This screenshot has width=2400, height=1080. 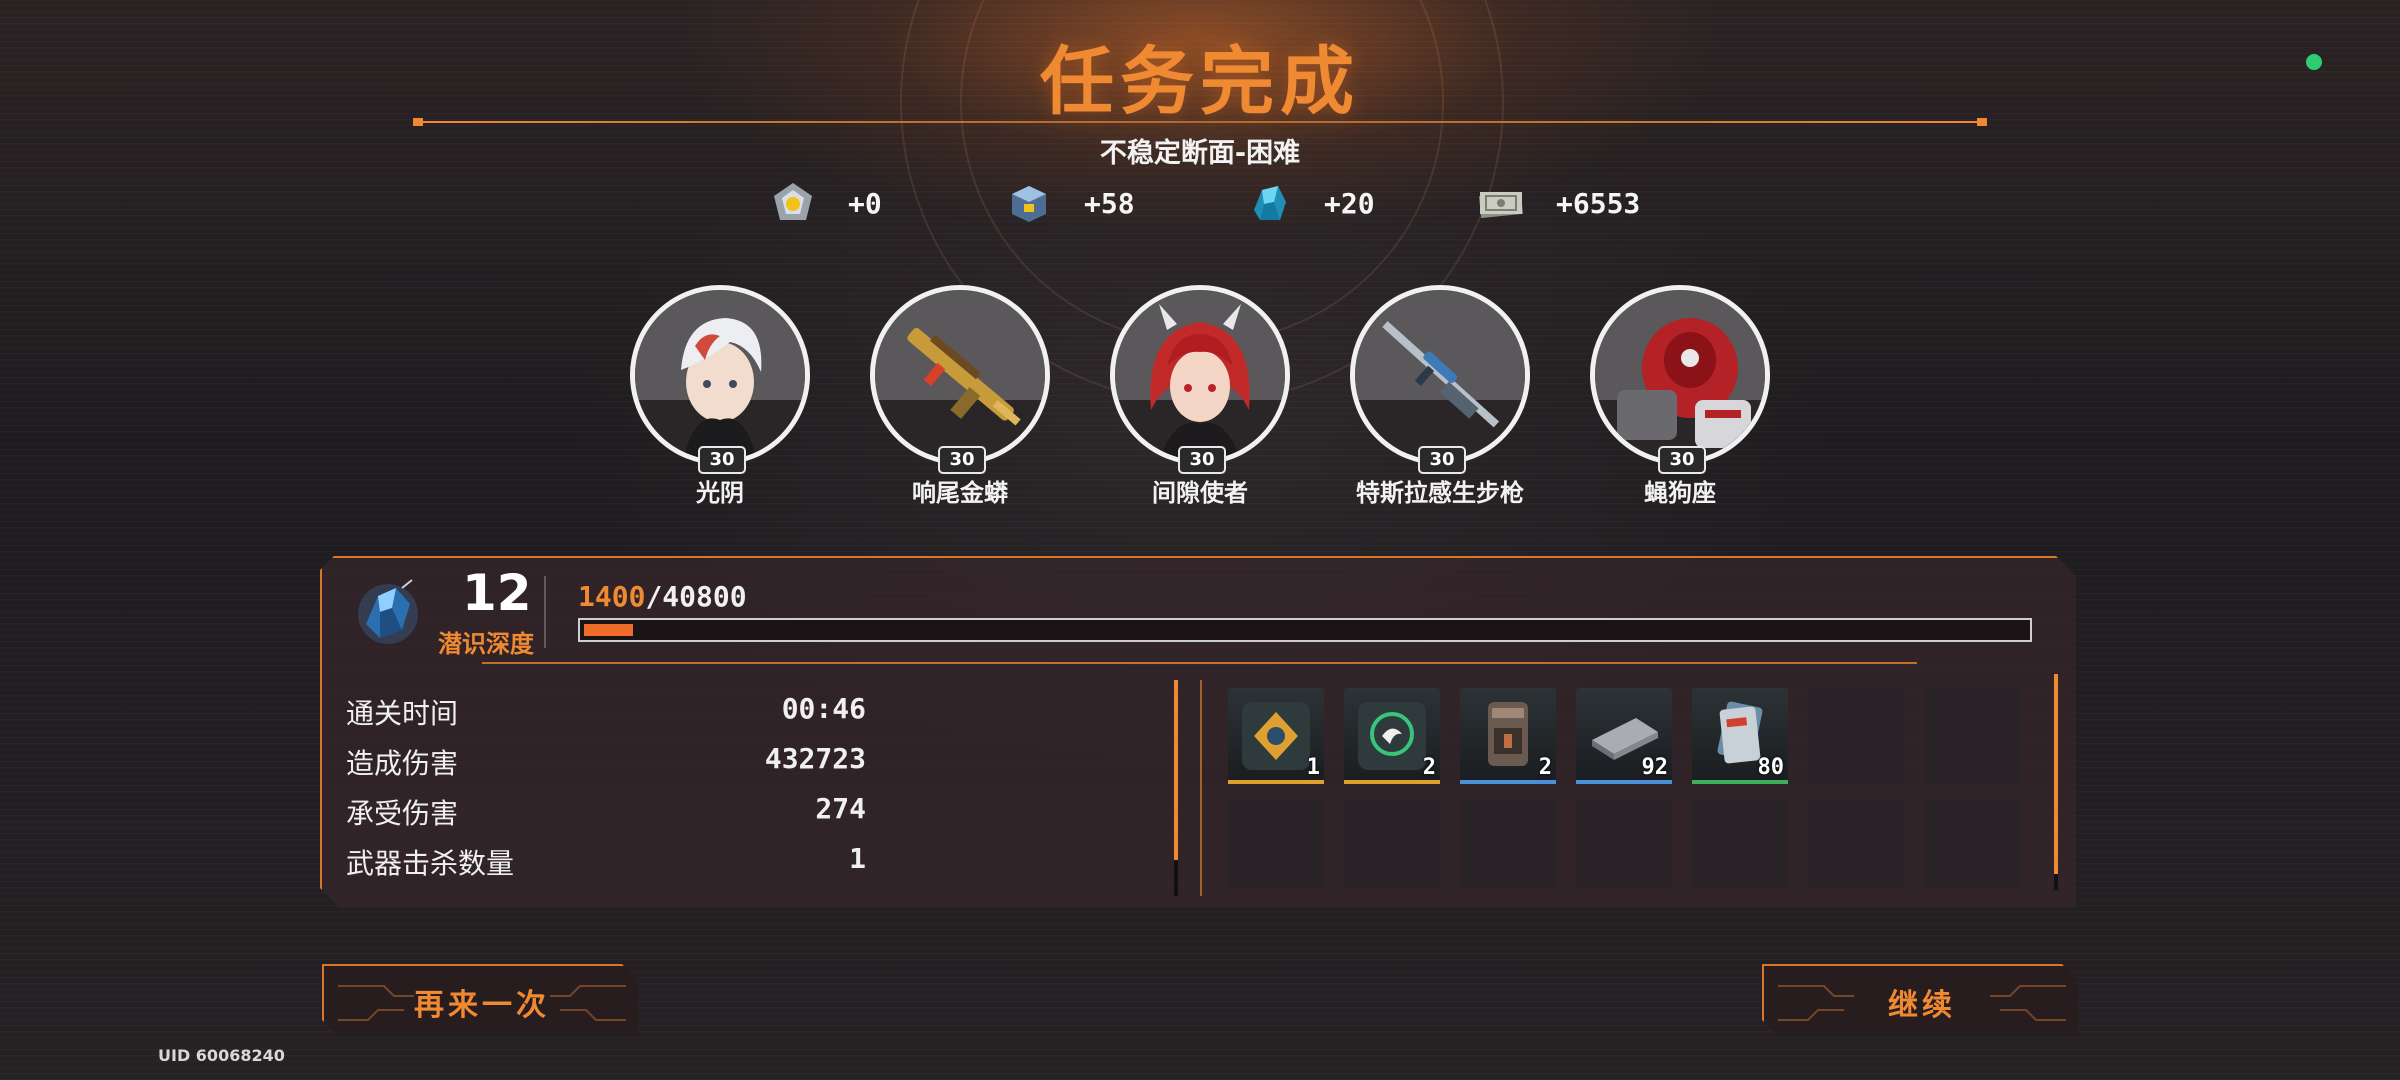 What do you see at coordinates (486, 644) in the screenshot?
I see `depth-label: 潜识深度` at bounding box center [486, 644].